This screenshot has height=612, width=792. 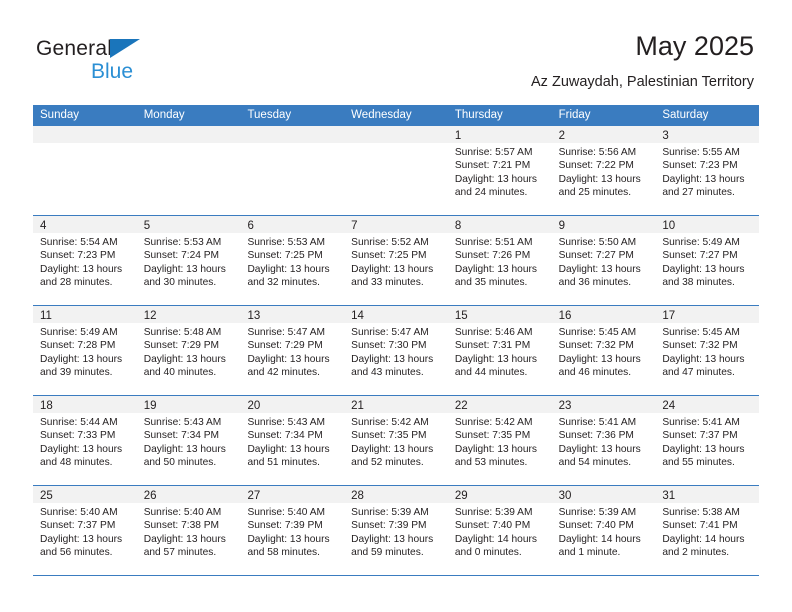 What do you see at coordinates (74, 48) in the screenshot?
I see `logo-general-text: General` at bounding box center [74, 48].